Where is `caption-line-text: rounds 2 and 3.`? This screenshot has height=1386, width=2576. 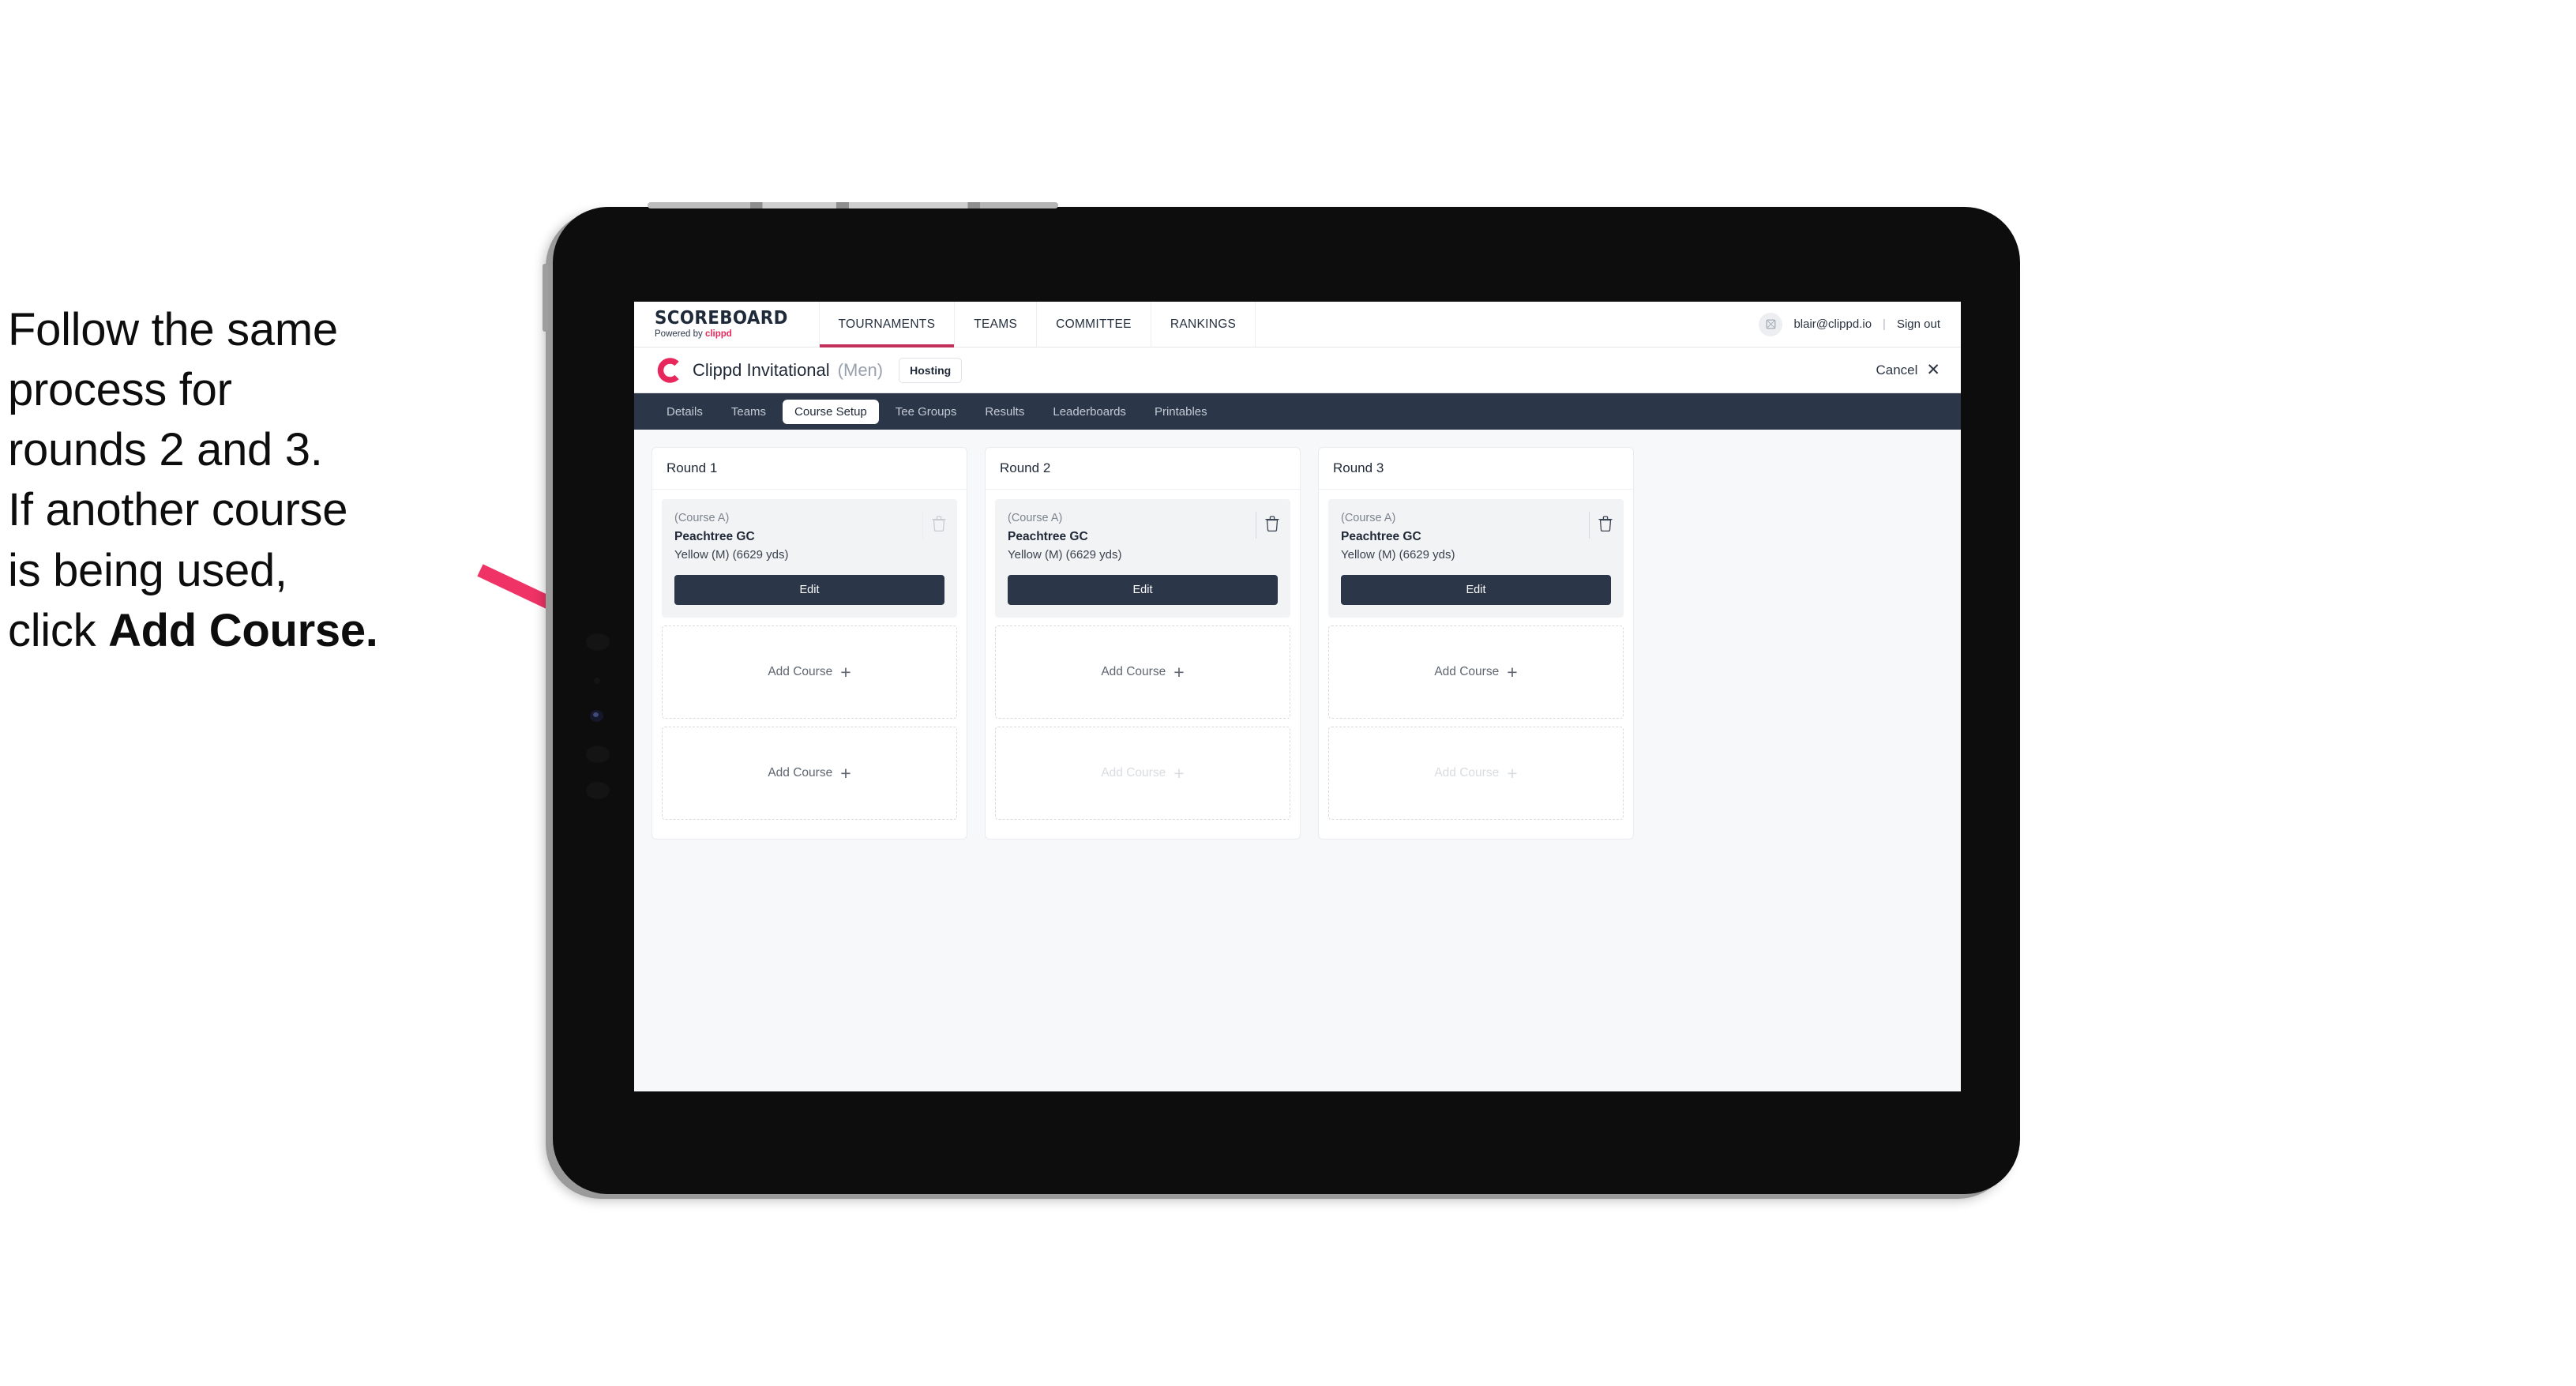
caption-line-text: rounds 2 and 3. is located at coordinates (165, 450).